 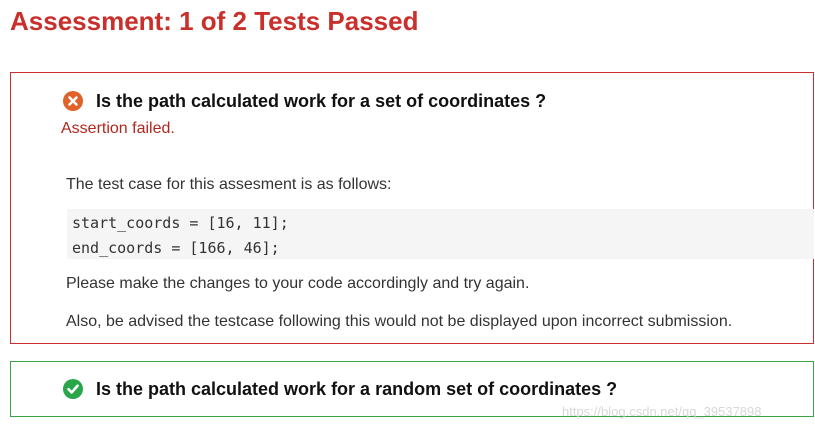 What do you see at coordinates (214, 21) in the screenshot?
I see `page-title: Assessment: 1 of 2 Tests Passed` at bounding box center [214, 21].